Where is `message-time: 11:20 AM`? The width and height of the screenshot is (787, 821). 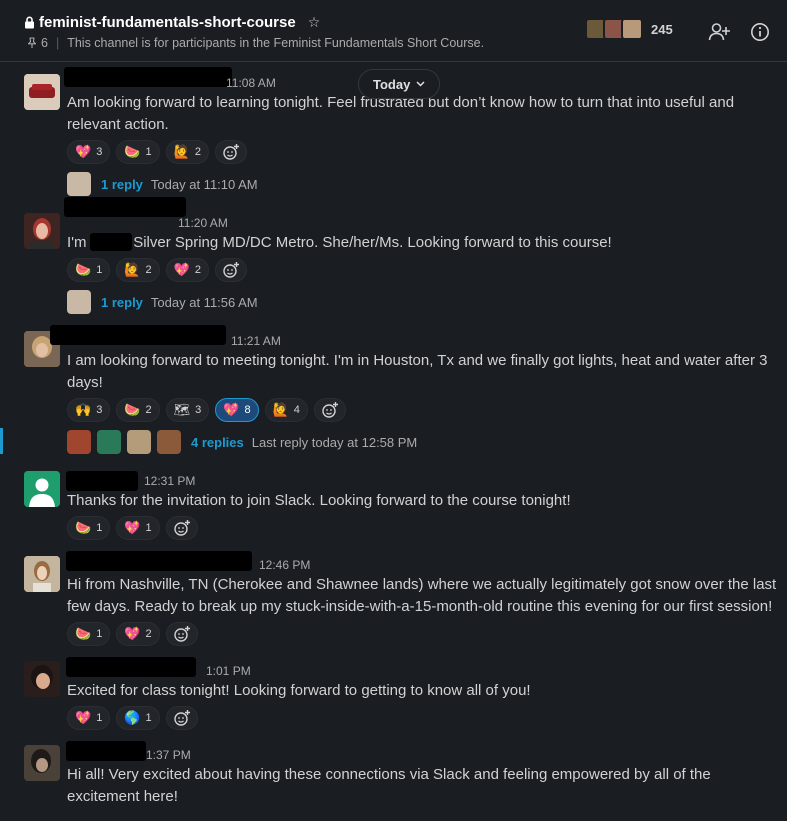
message-time: 11:20 AM is located at coordinates (203, 223).